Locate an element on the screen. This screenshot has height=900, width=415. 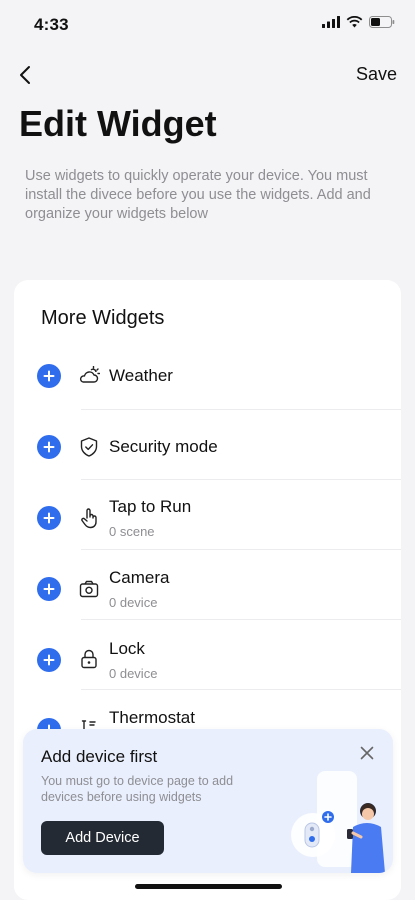
widget-row-lock: Lock 0 device is located at coordinates (207, 655).